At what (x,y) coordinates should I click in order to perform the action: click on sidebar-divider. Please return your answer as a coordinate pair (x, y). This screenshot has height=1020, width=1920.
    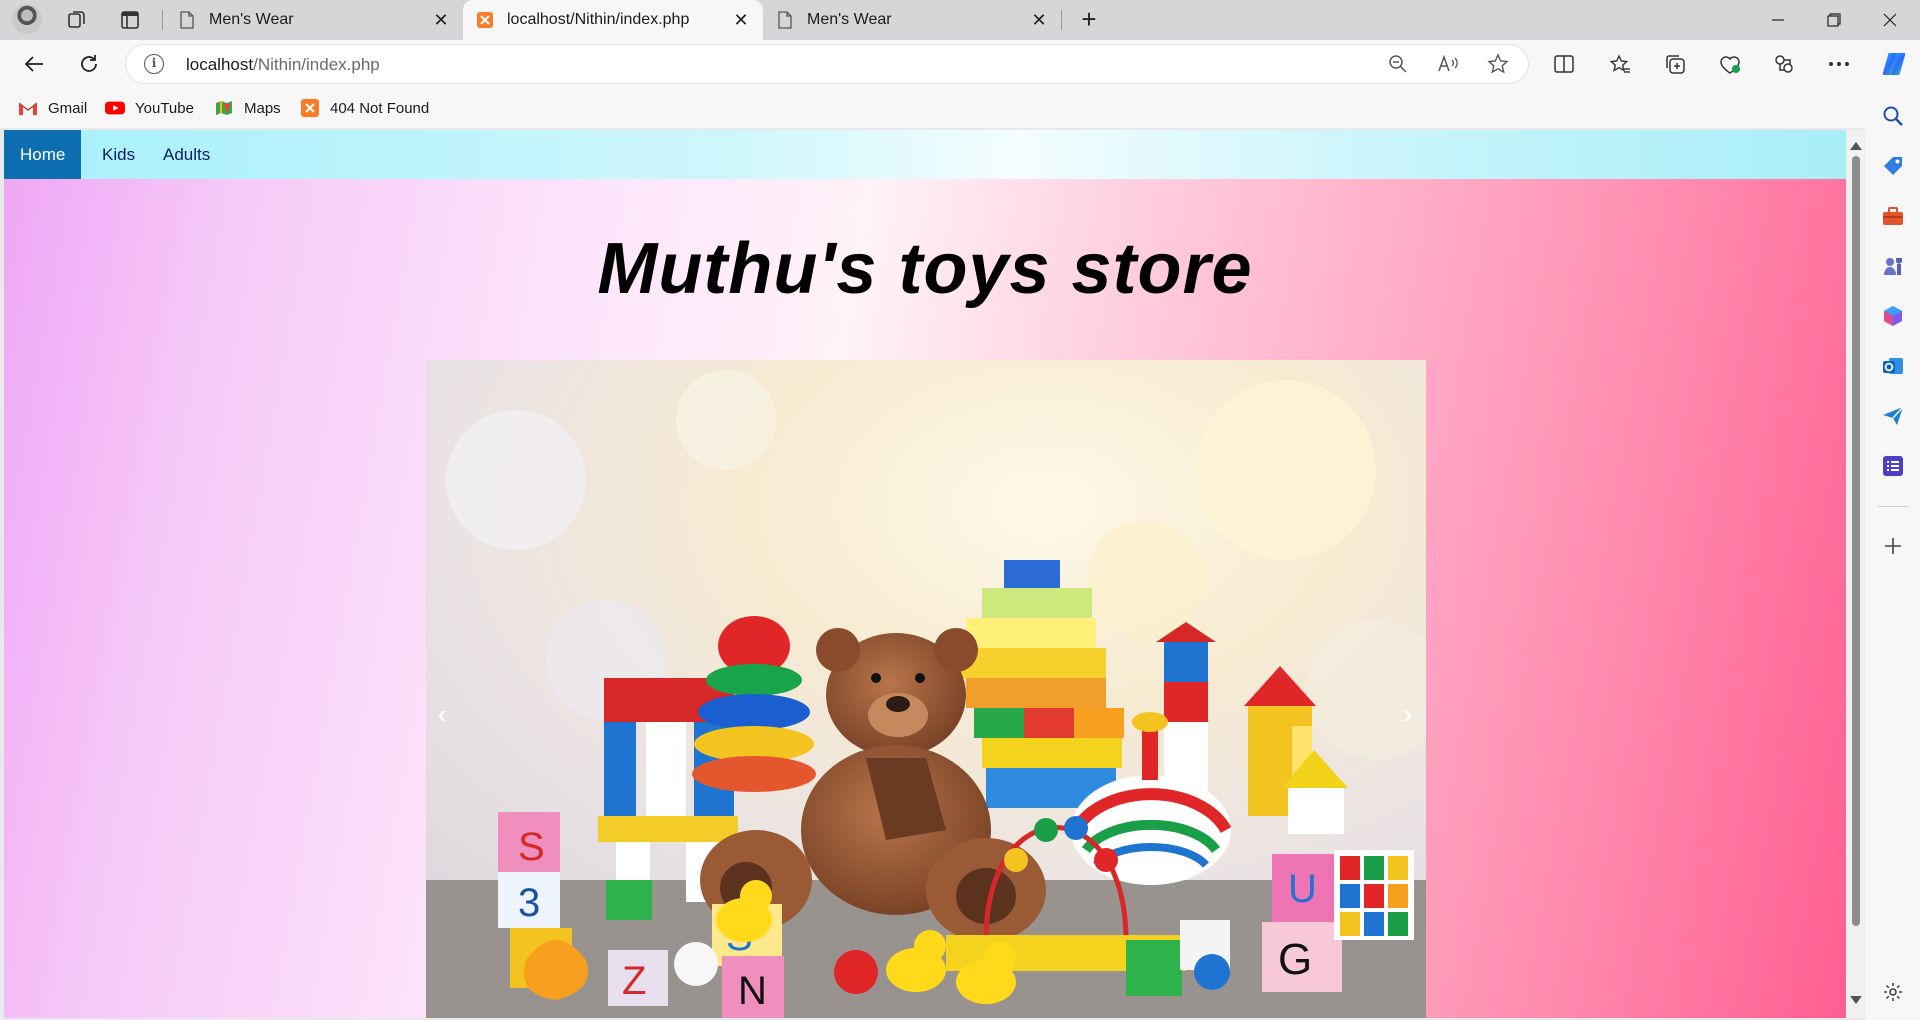
    Looking at the image, I should click on (1893, 506).